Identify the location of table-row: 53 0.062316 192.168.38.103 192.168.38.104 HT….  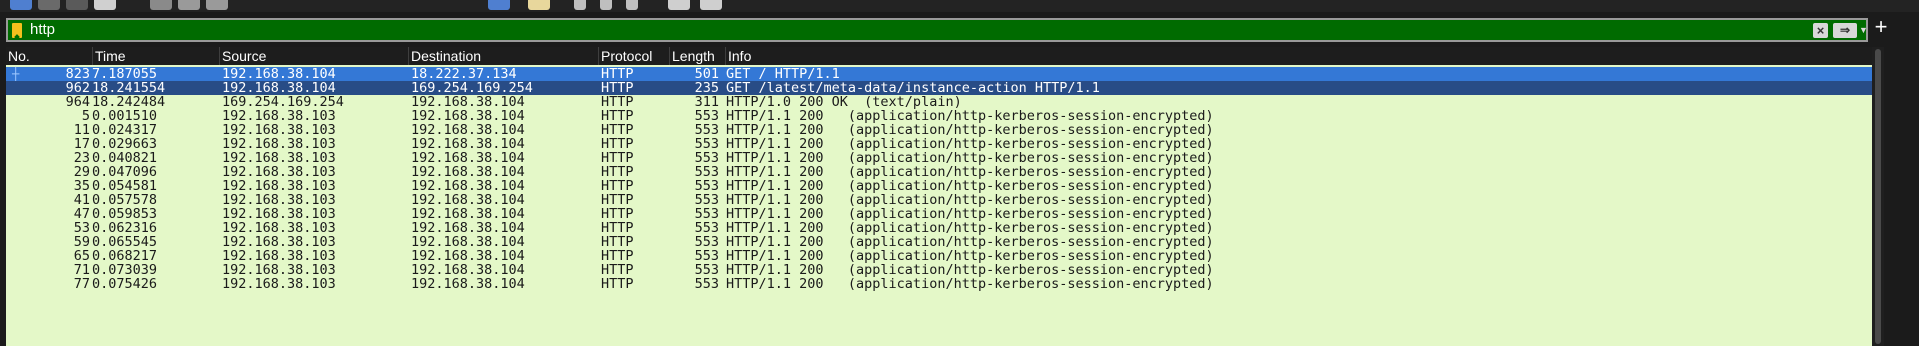
(939, 228).